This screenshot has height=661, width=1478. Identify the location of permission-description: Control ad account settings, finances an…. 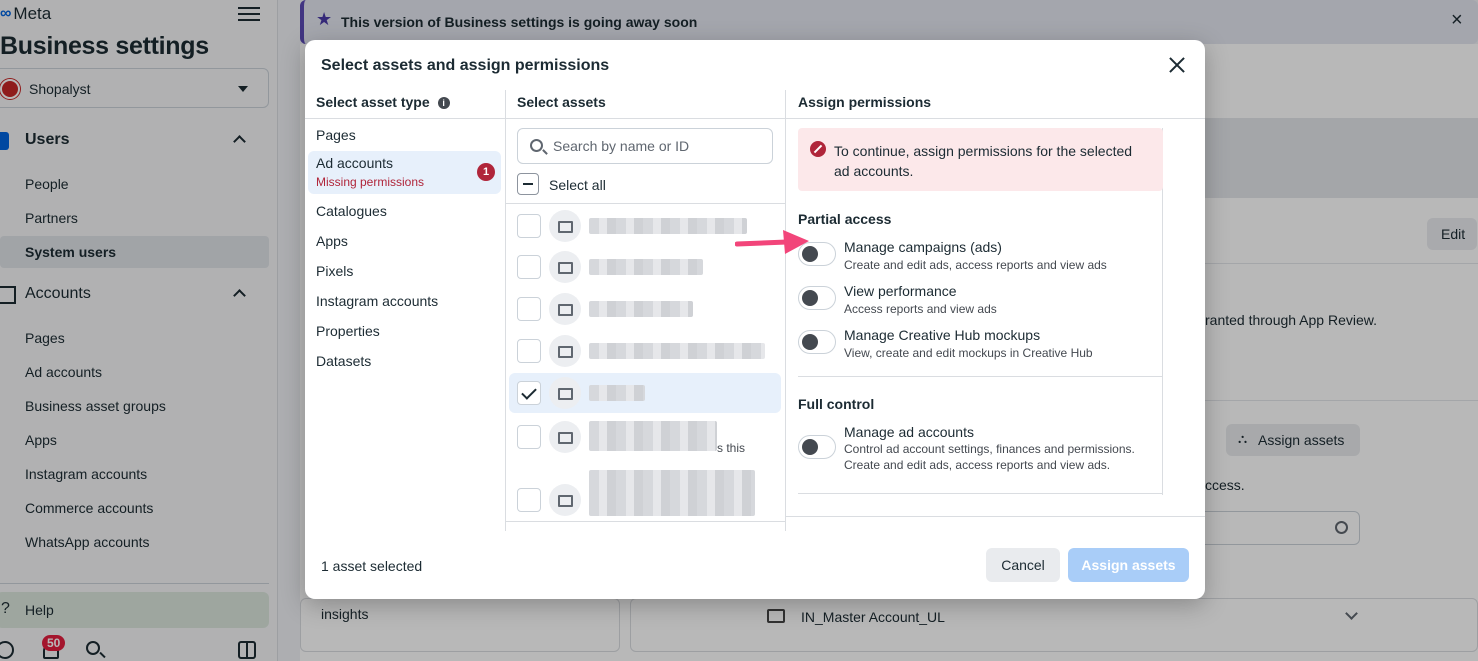
(989, 457).